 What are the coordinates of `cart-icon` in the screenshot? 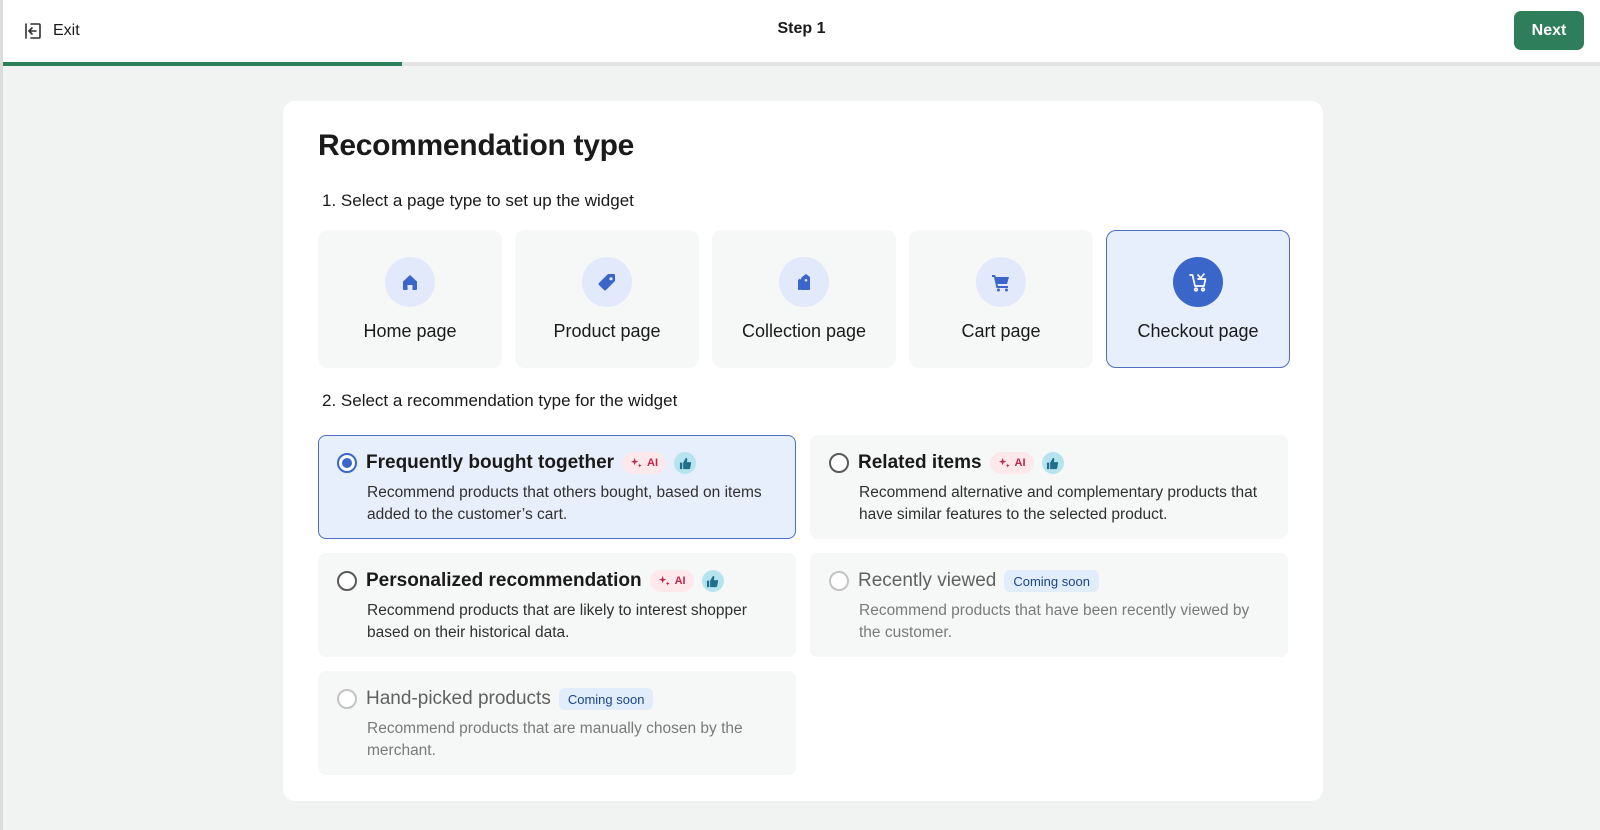 It's located at (1000, 283).